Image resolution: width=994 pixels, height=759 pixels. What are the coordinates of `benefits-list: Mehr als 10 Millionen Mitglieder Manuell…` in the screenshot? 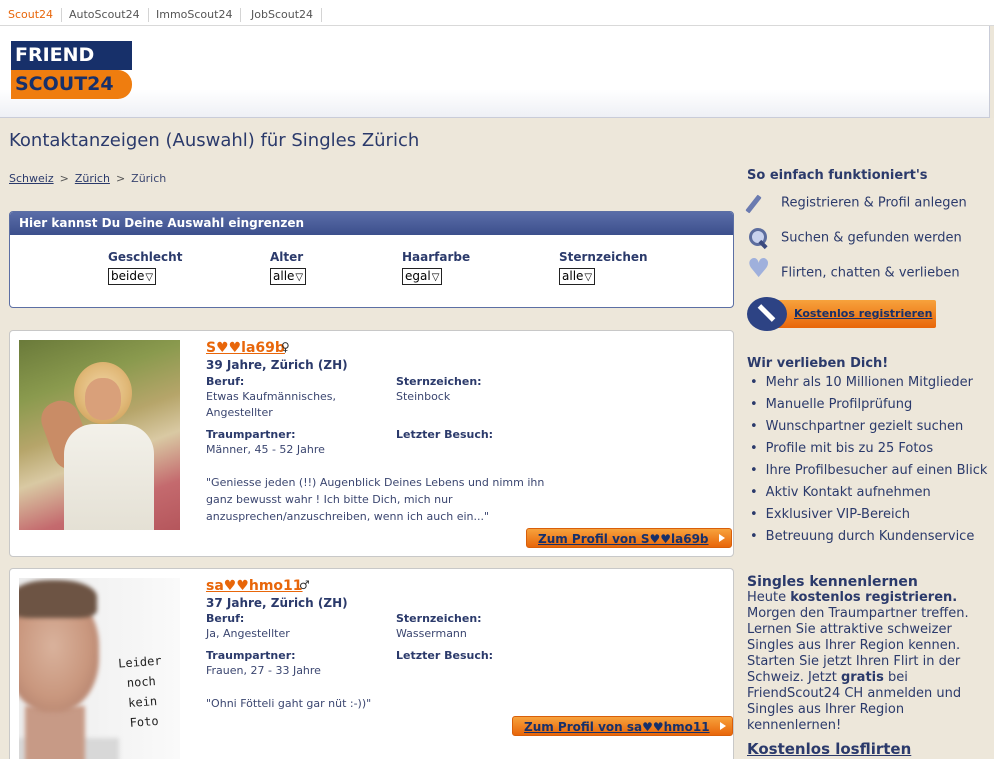 It's located at (867, 460).